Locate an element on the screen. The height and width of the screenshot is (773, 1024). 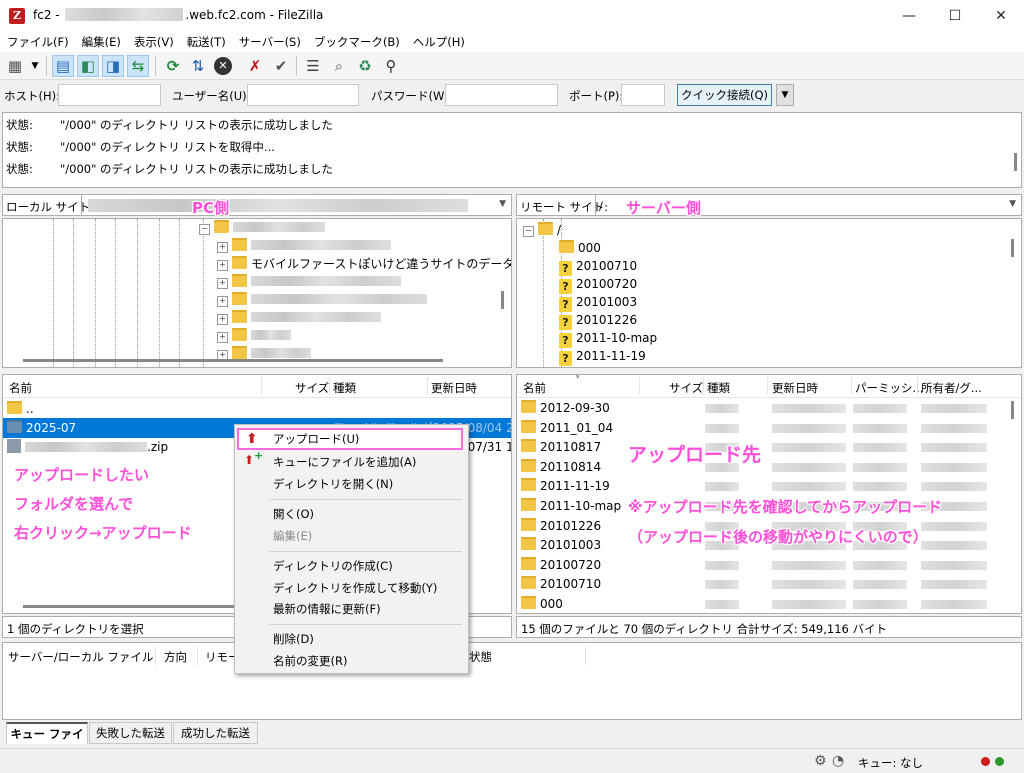
local-path-combobox: ▼ is located at coordinates (296, 205).